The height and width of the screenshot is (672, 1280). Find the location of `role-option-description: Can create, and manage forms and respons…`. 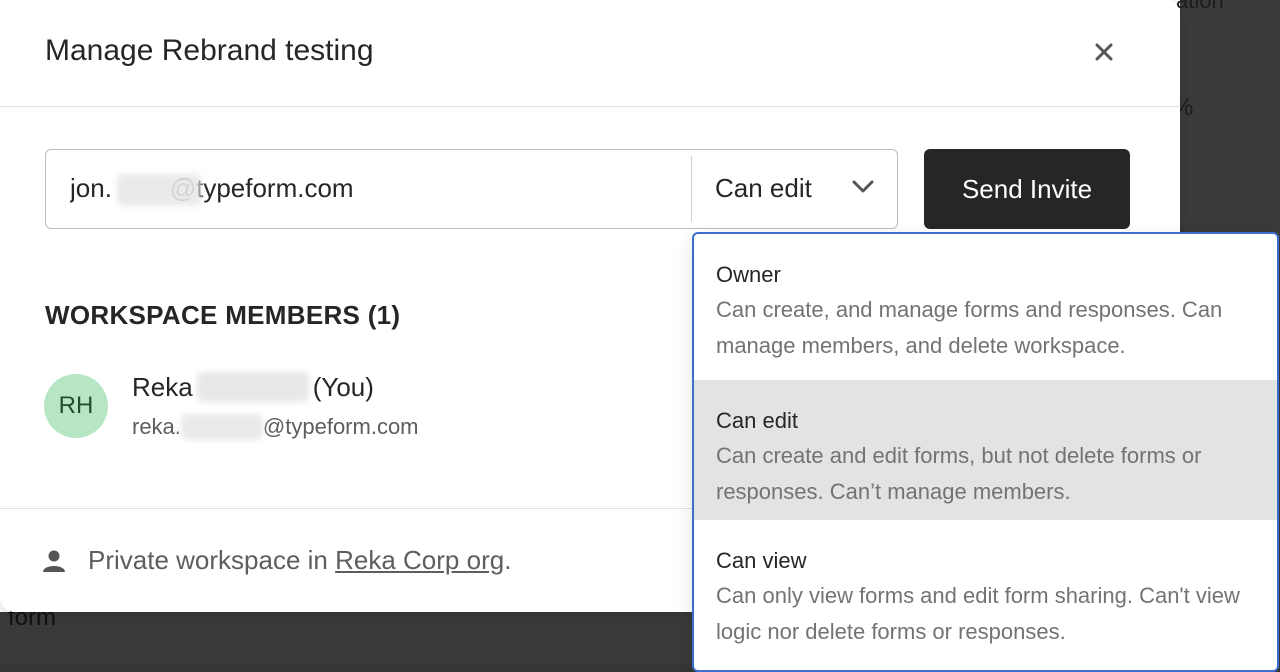

role-option-description: Can create, and manage forms and respons… is located at coordinates (969, 327).